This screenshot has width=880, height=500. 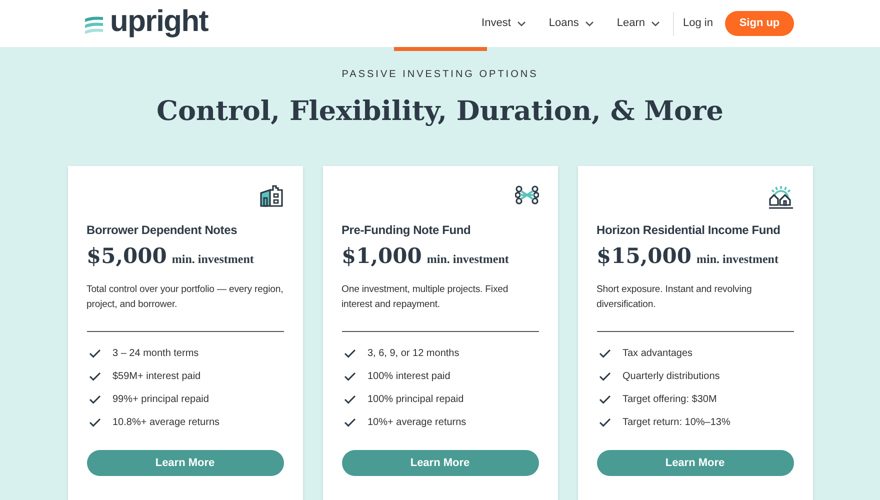 What do you see at coordinates (638, 23) in the screenshot?
I see `nav-link: Learn` at bounding box center [638, 23].